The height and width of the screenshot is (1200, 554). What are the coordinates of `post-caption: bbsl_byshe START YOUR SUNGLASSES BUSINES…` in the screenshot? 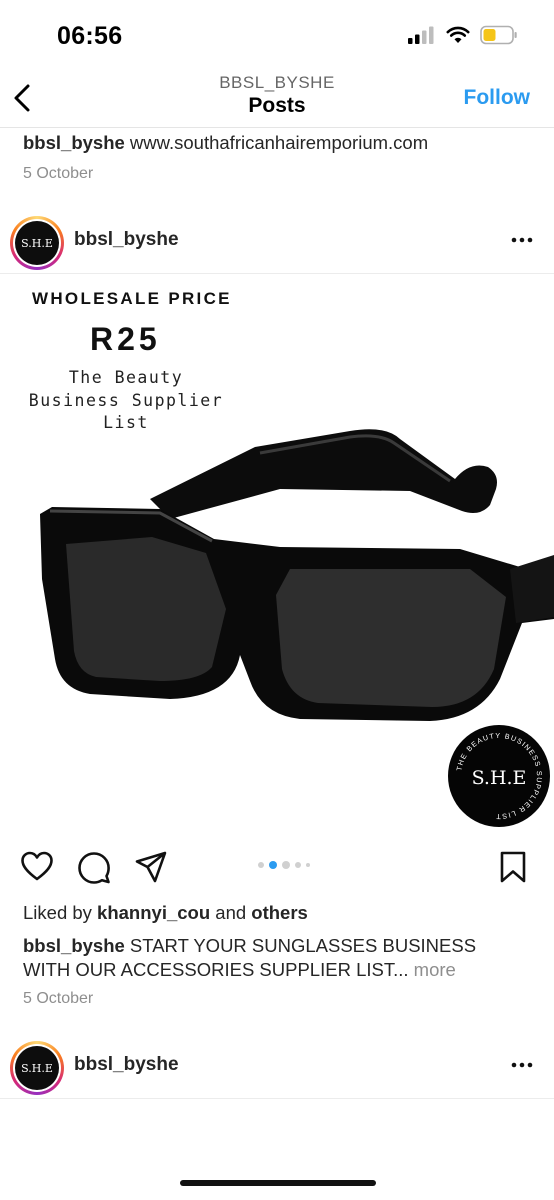 It's located at (273, 958).